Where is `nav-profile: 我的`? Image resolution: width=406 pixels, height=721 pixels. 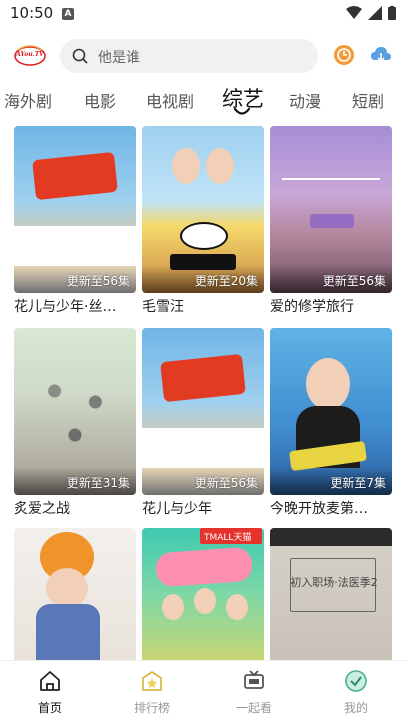 nav-profile: 我的 is located at coordinates (356, 692).